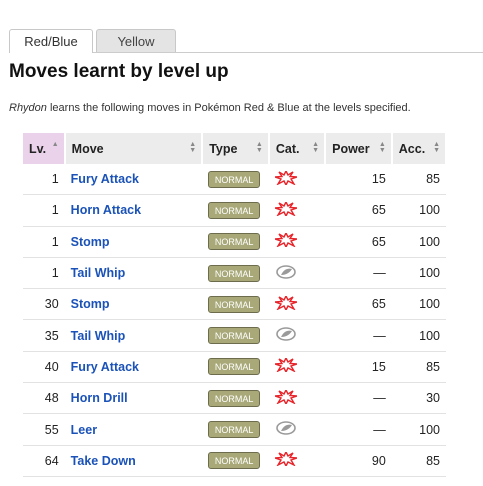 The width and height of the screenshot is (483, 486). I want to click on column-header-move: Move ▲ ▼, so click(134, 148).